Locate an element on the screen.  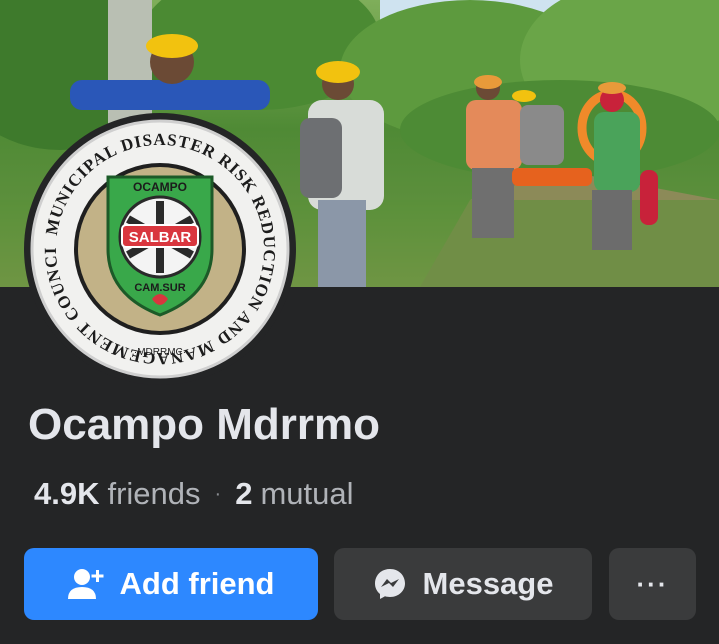
friends-label: friends is located at coordinates (153, 494).